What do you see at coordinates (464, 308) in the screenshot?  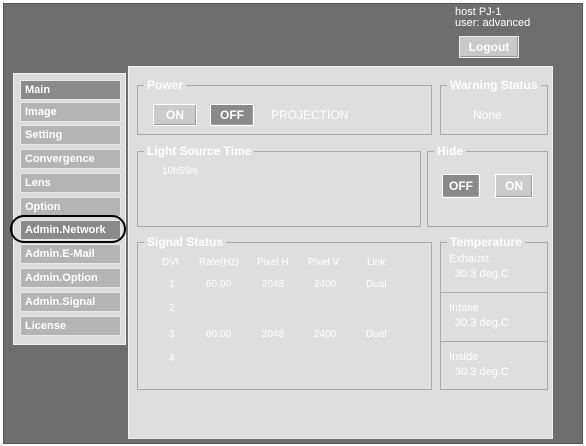 I see `temp-intake-label: Intake` at bounding box center [464, 308].